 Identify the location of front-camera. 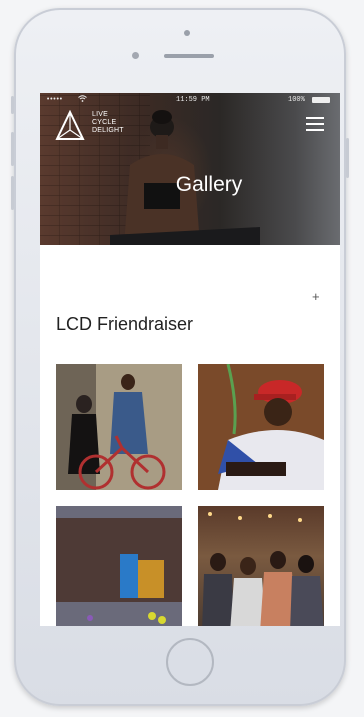
(187, 33).